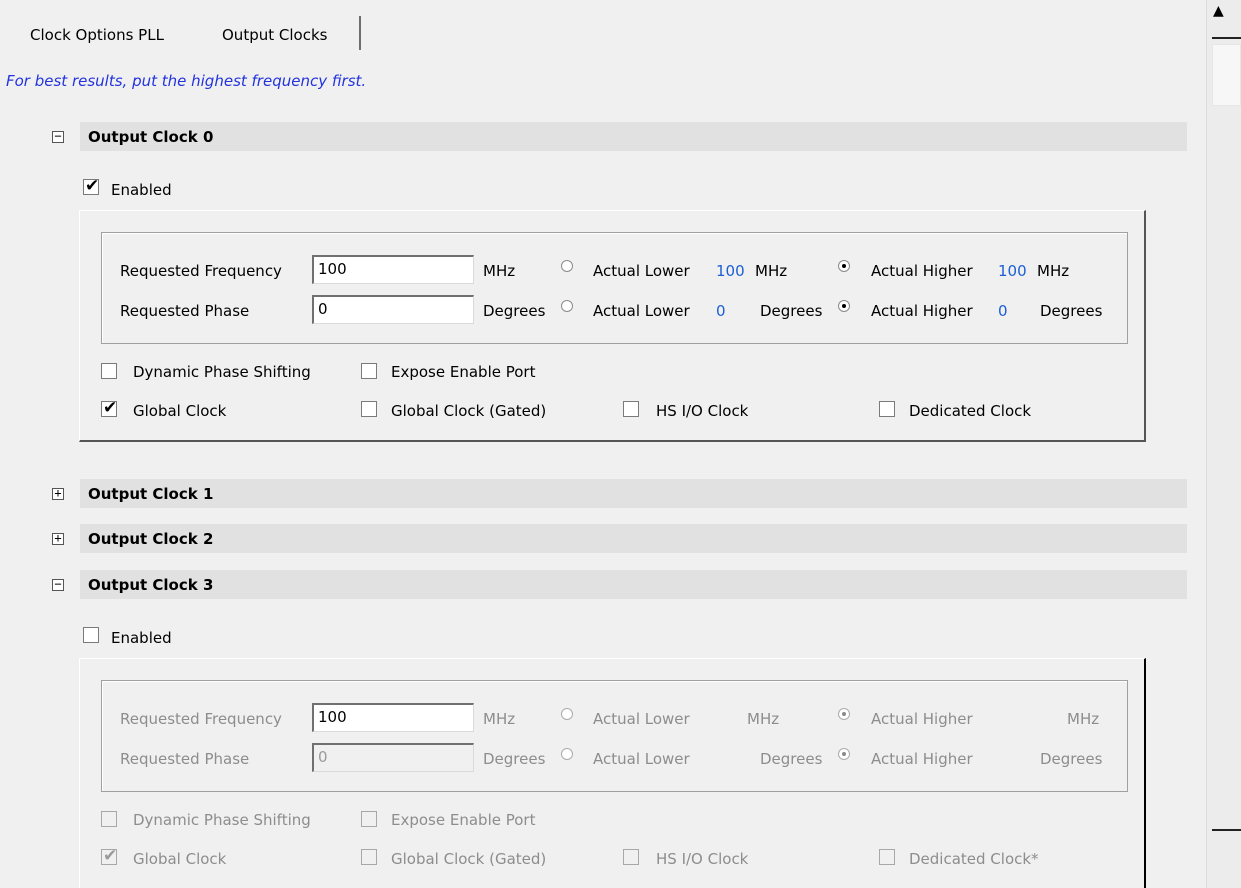 This screenshot has height=888, width=1241. I want to click on enabled-checkbox: ✔, so click(91, 186).